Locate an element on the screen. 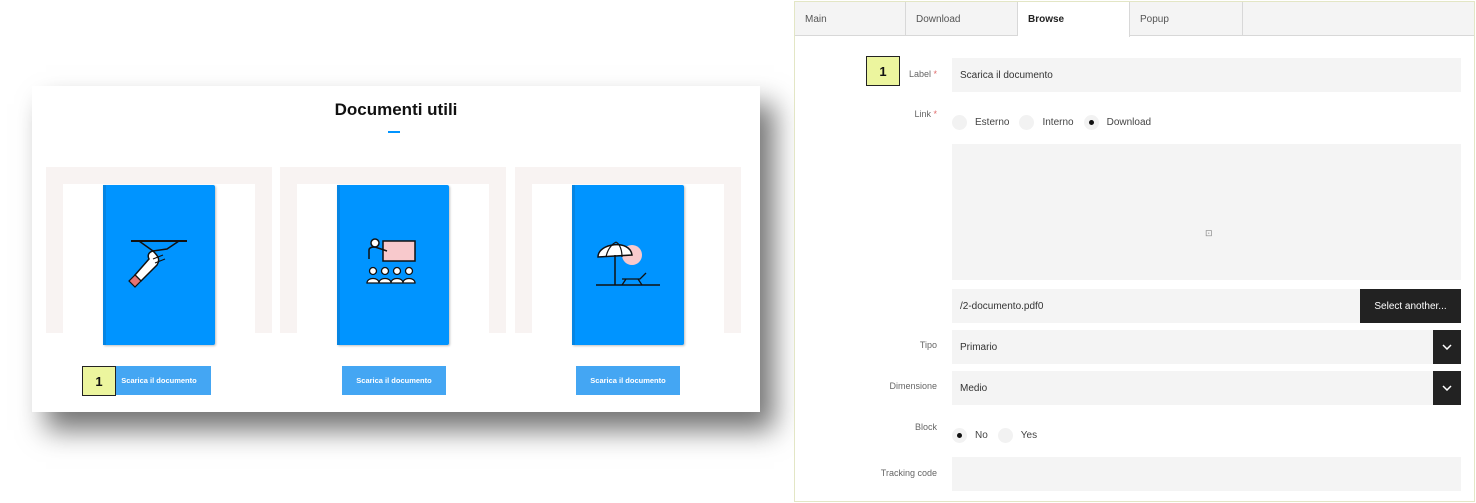 The height and width of the screenshot is (503, 1476). radio-yes is located at coordinates (1005, 435).